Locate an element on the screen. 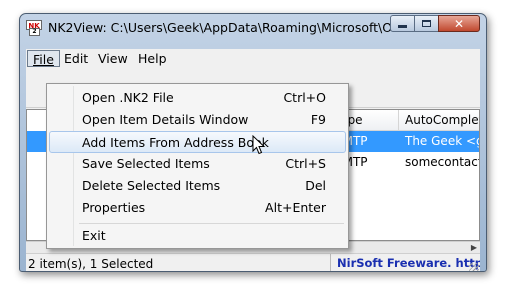  menu-item-label: Properties is located at coordinates (114, 207).